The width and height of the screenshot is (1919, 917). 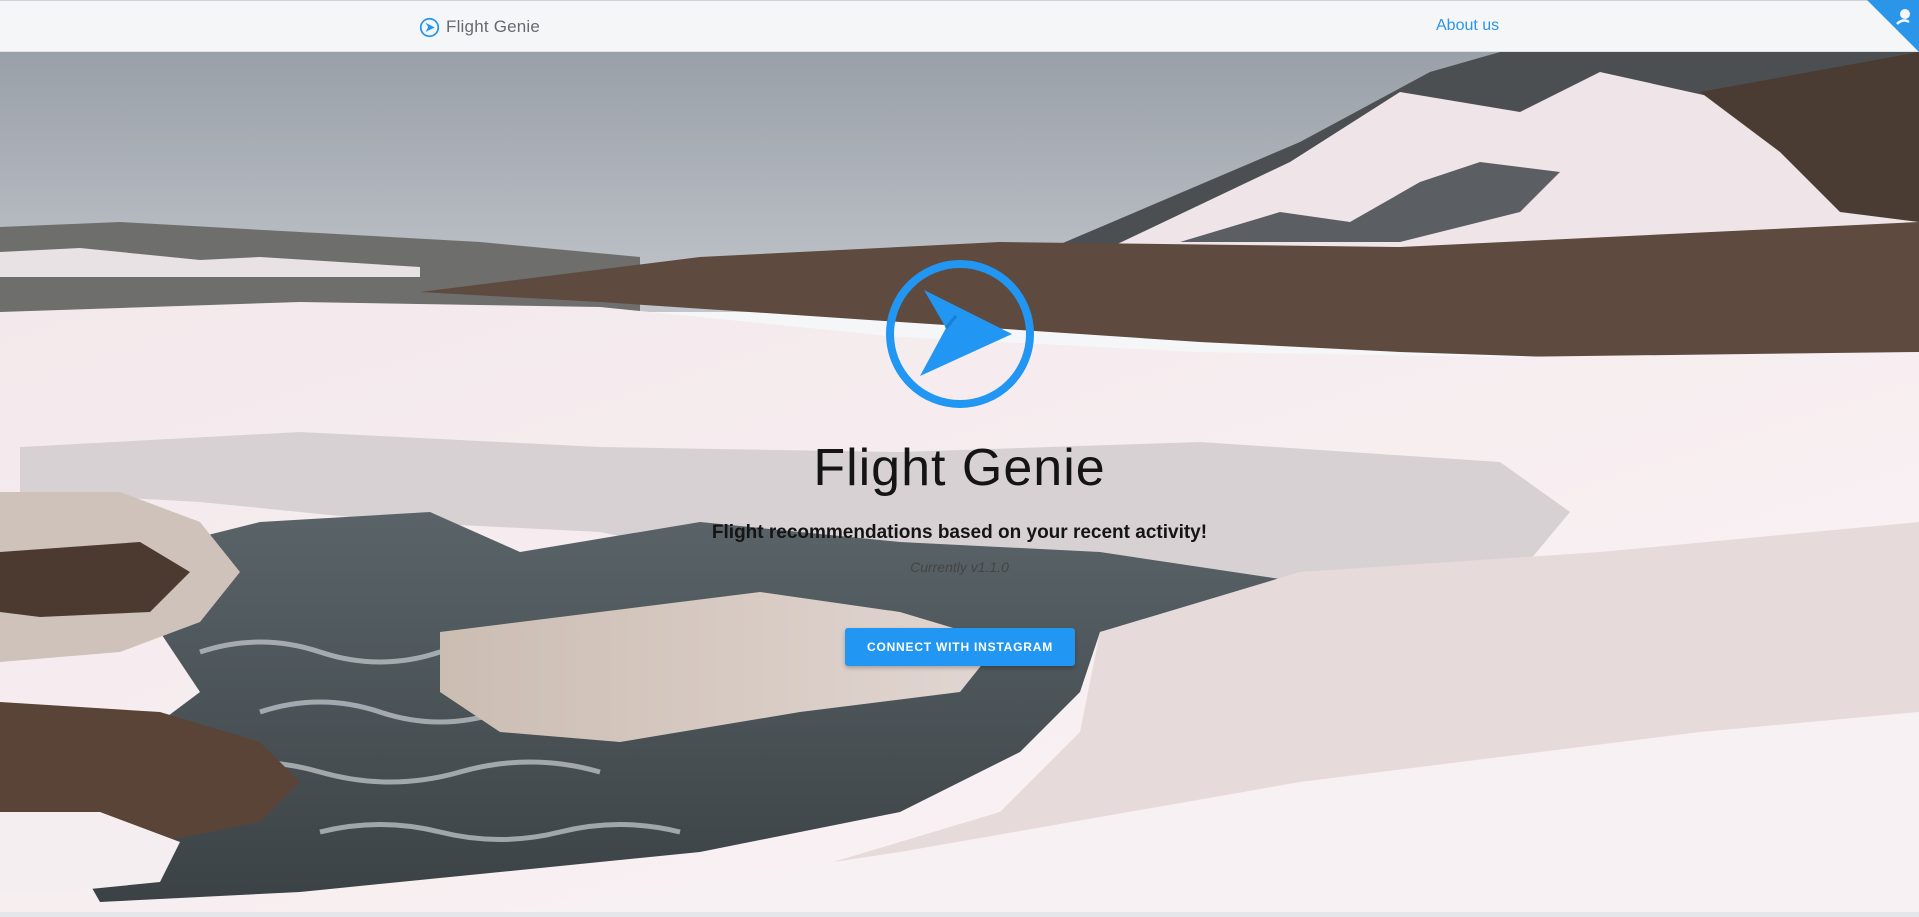 I want to click on hero-title: Flight Genie, so click(x=959, y=468).